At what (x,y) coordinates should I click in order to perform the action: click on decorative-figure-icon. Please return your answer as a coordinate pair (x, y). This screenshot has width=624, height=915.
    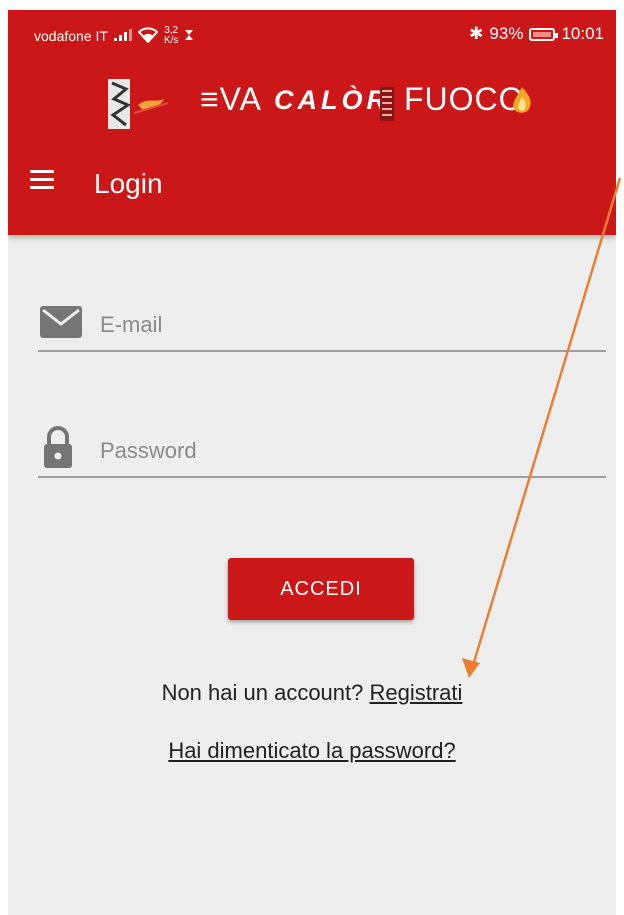
    Looking at the image, I should click on (138, 104).